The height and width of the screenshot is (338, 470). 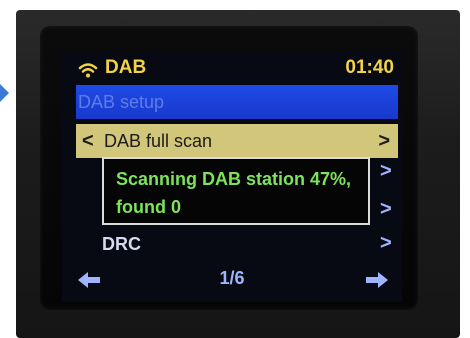 I want to click on external-arrow-marker, so click(x=4, y=93).